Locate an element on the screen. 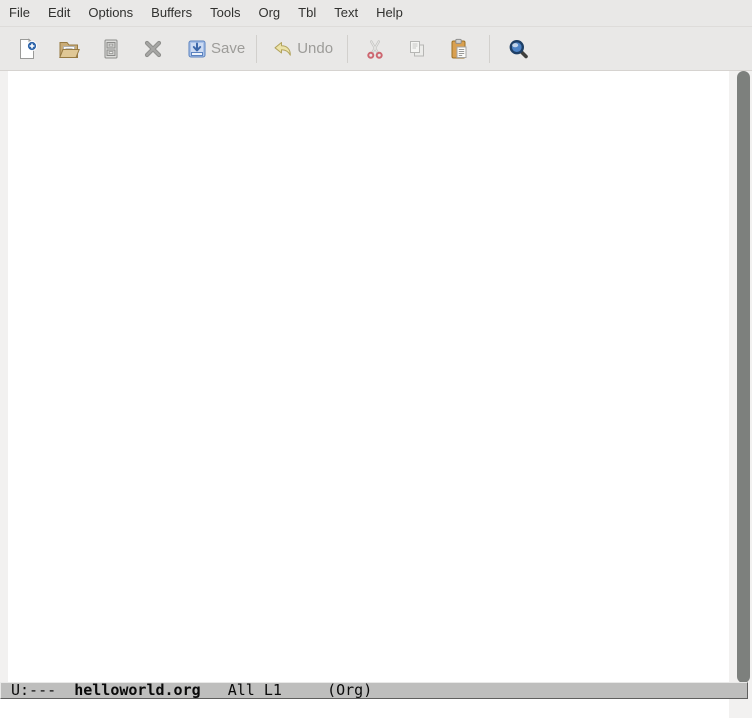 This screenshot has width=752, height=718. tool-bar: Save Undo is located at coordinates (376, 49).